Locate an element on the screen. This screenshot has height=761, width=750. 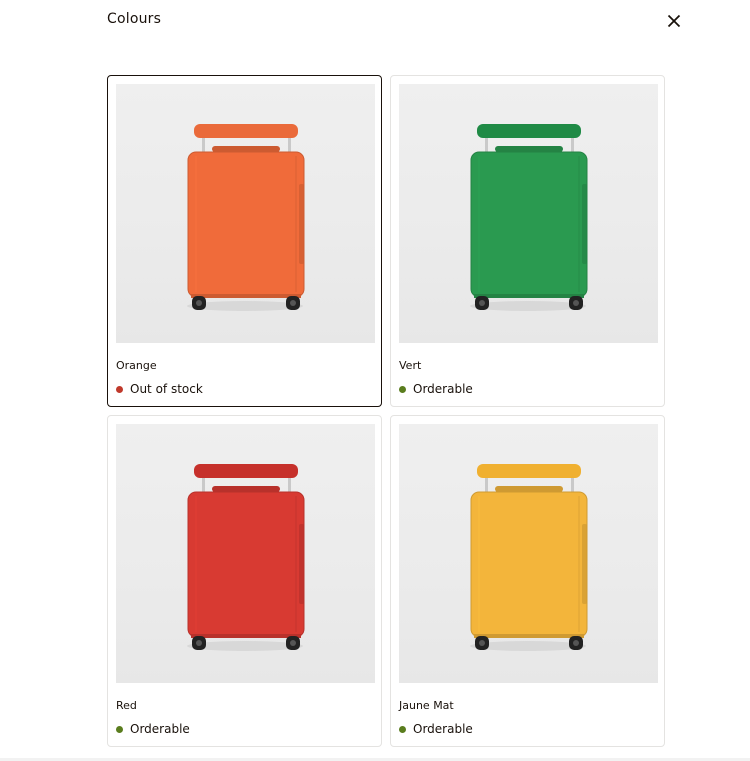
close-button is located at coordinates (674, 21).